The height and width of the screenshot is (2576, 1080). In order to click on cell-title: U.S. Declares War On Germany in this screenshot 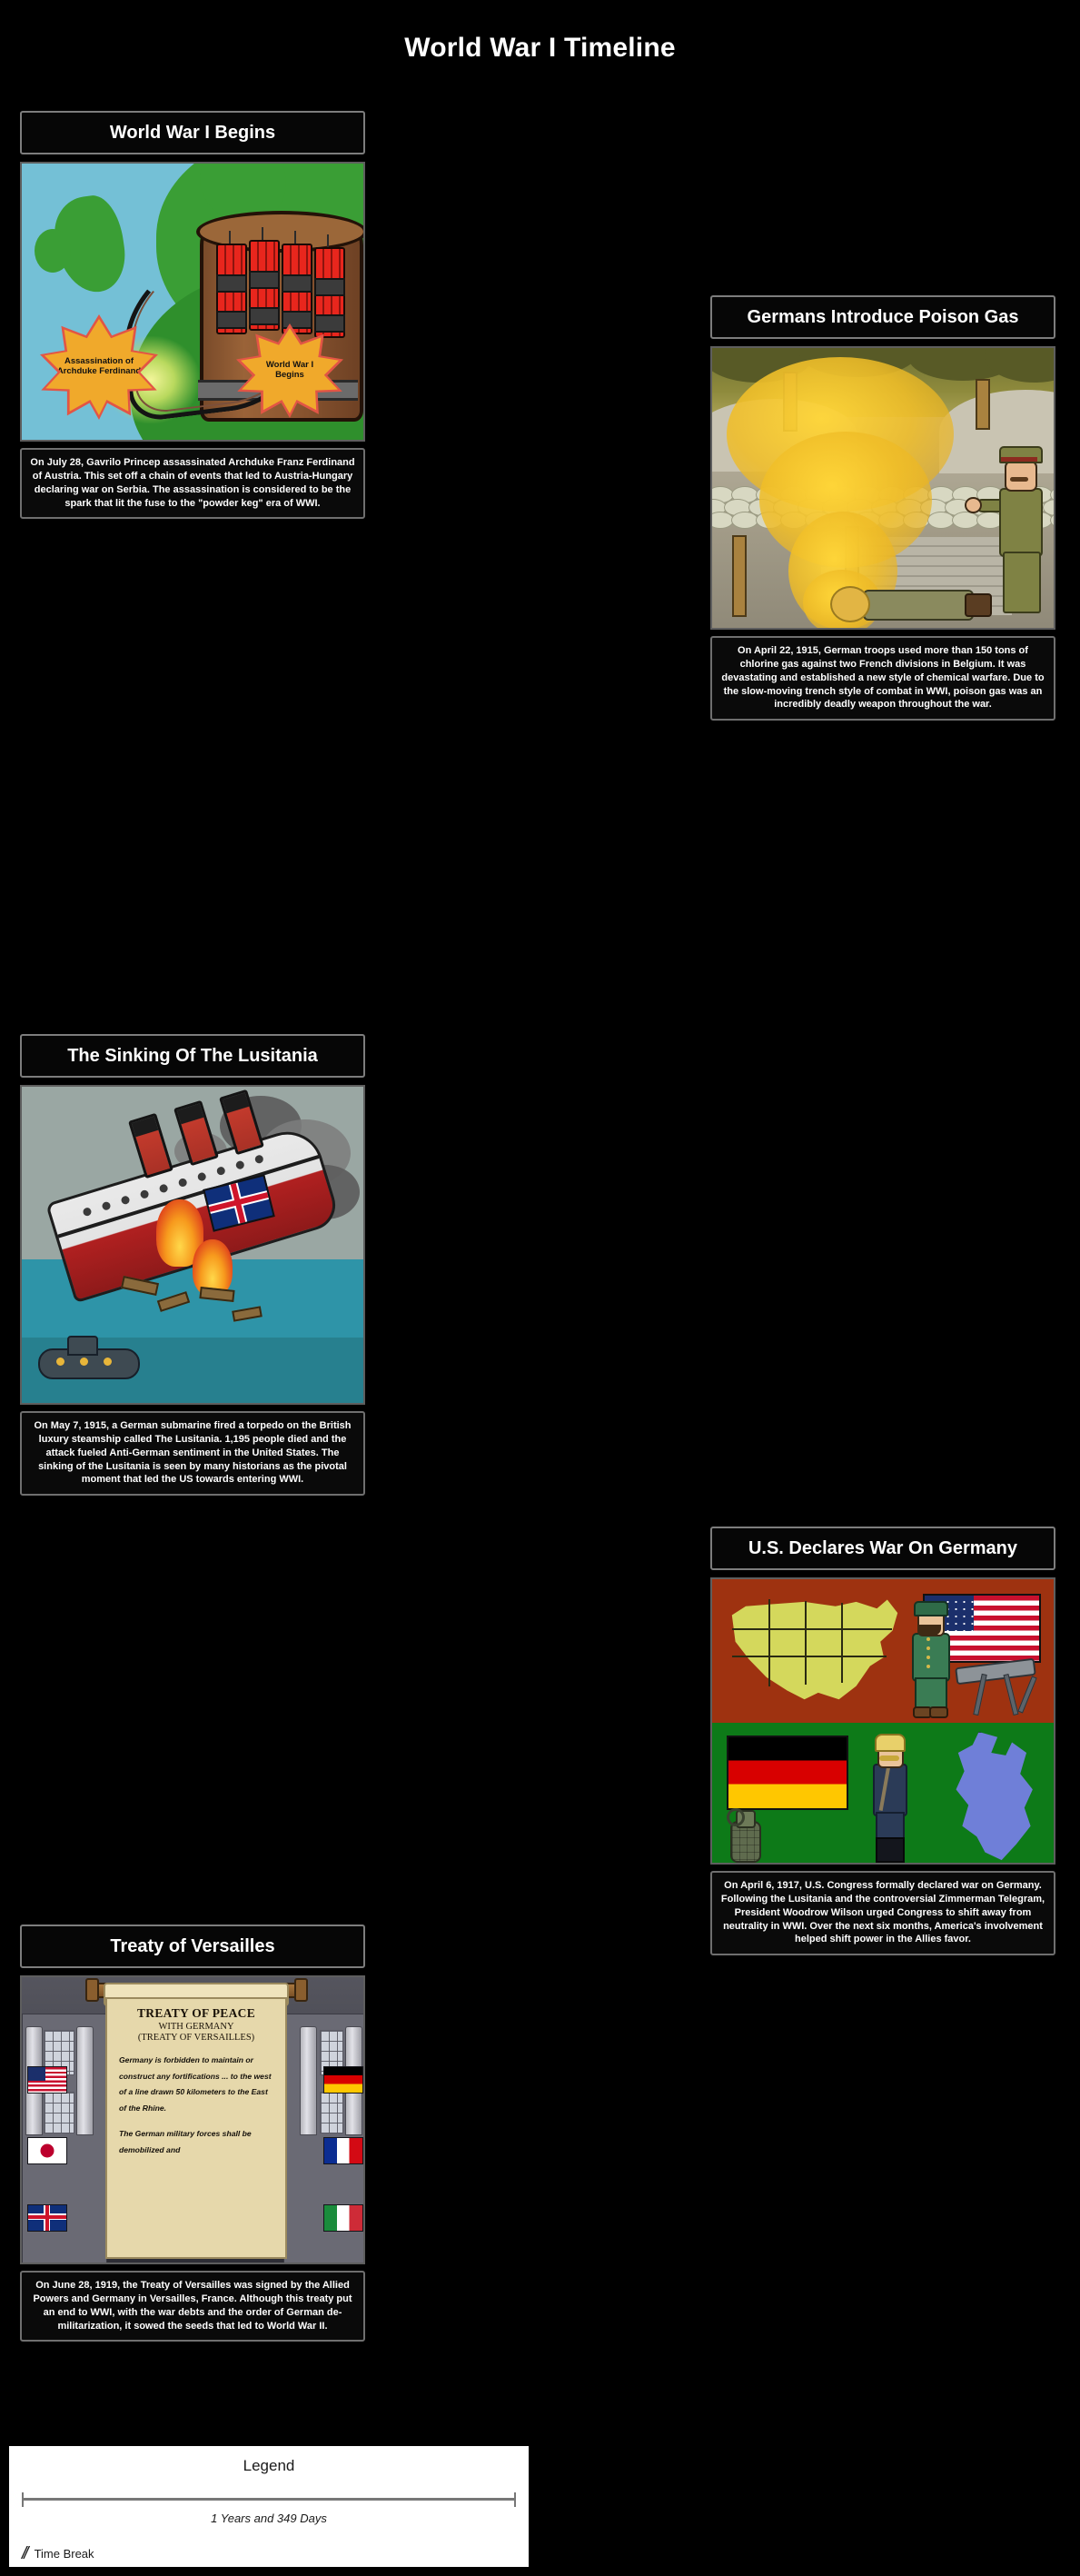, I will do `click(882, 1548)`.